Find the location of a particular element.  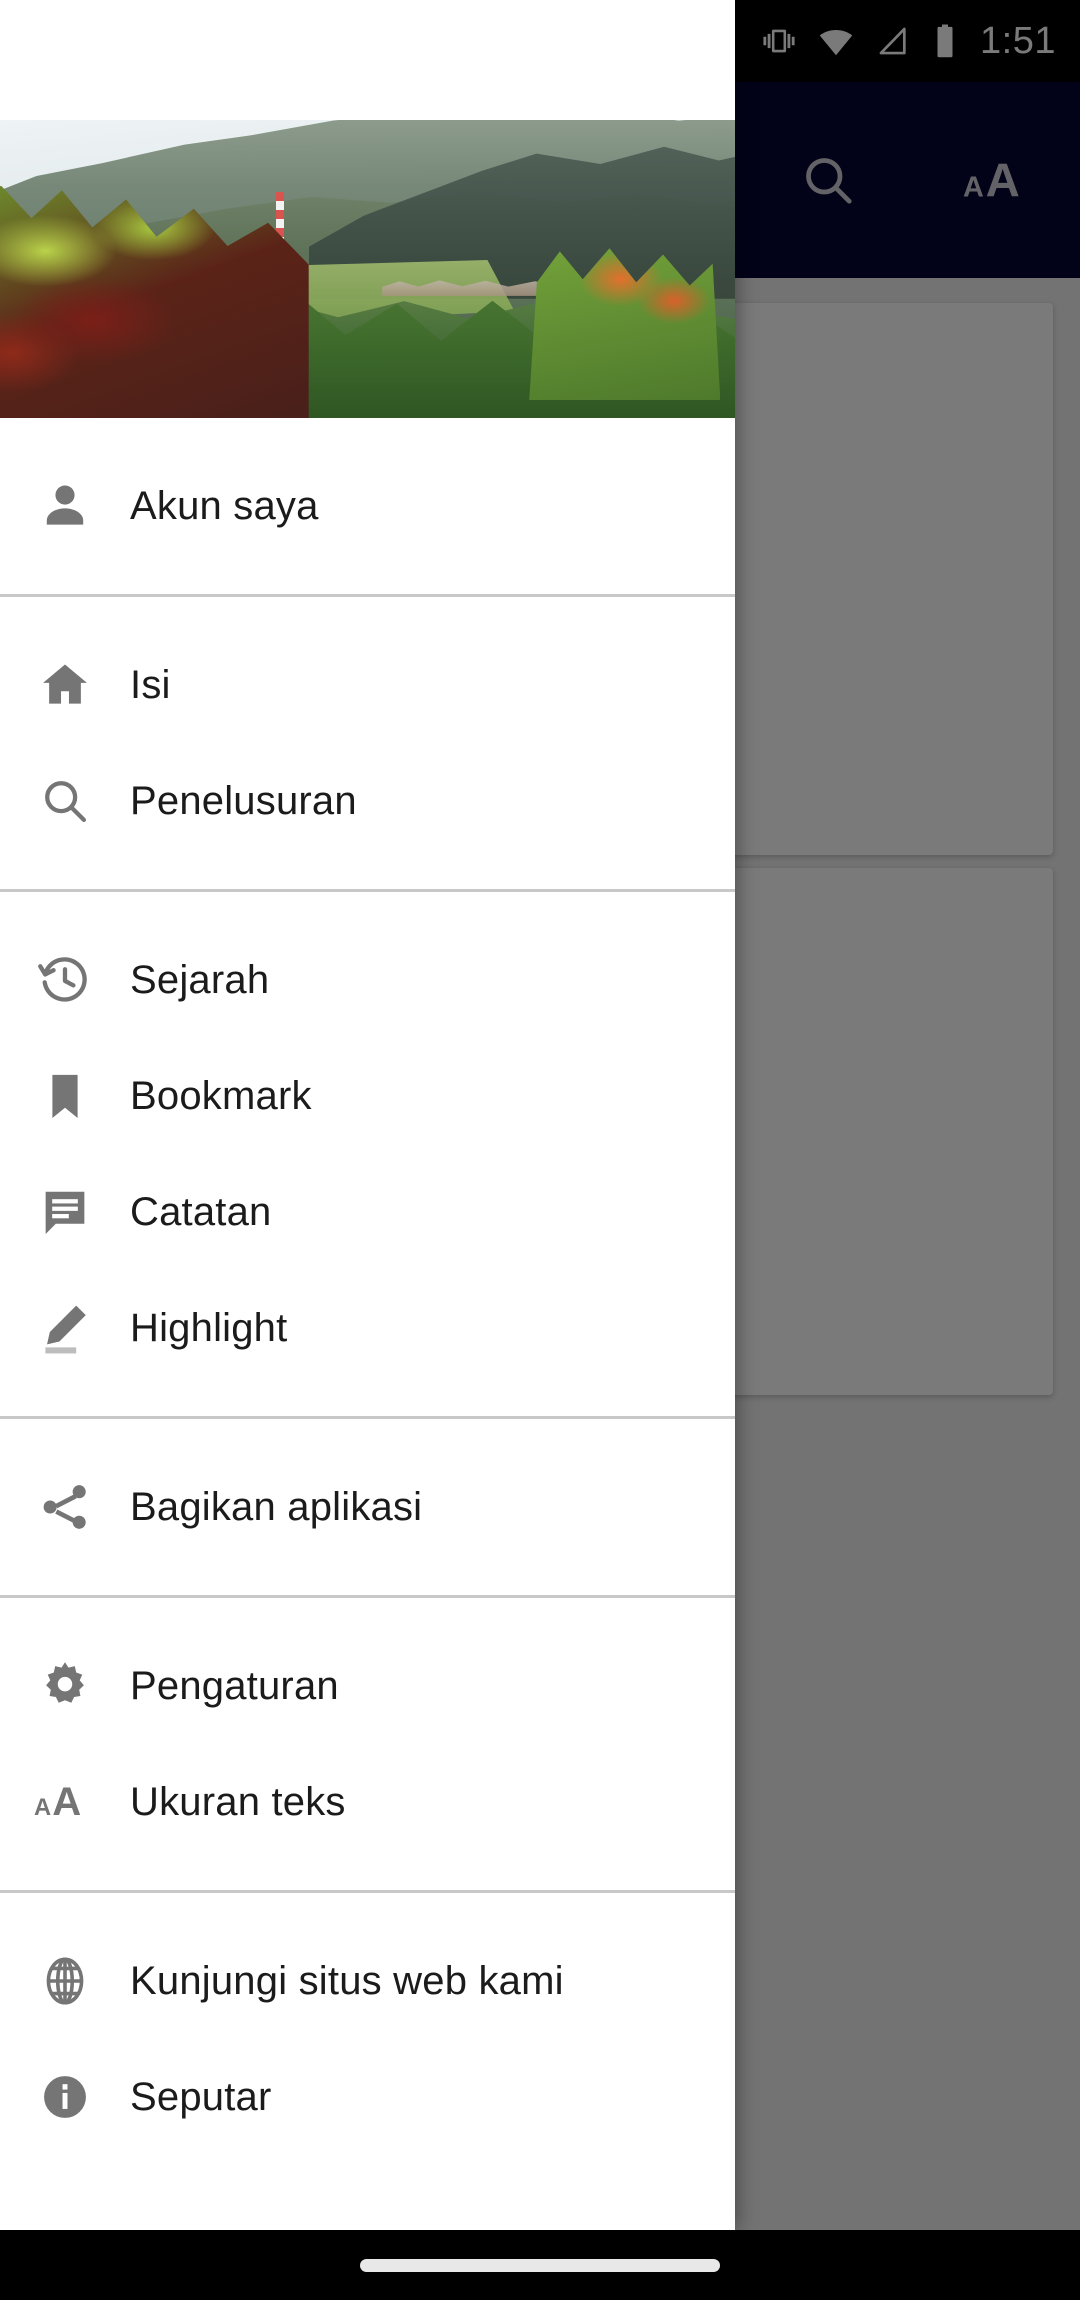

sidebar-item-highlight: Highlight is located at coordinates (367, 1328).